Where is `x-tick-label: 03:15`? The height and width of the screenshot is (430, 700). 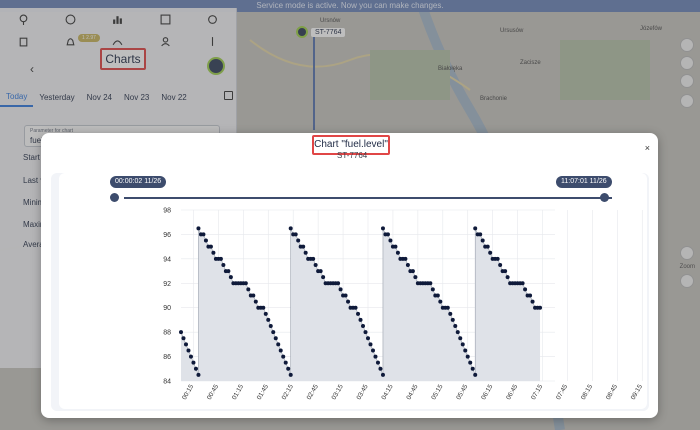 x-tick-label: 03:15 is located at coordinates (338, 392).